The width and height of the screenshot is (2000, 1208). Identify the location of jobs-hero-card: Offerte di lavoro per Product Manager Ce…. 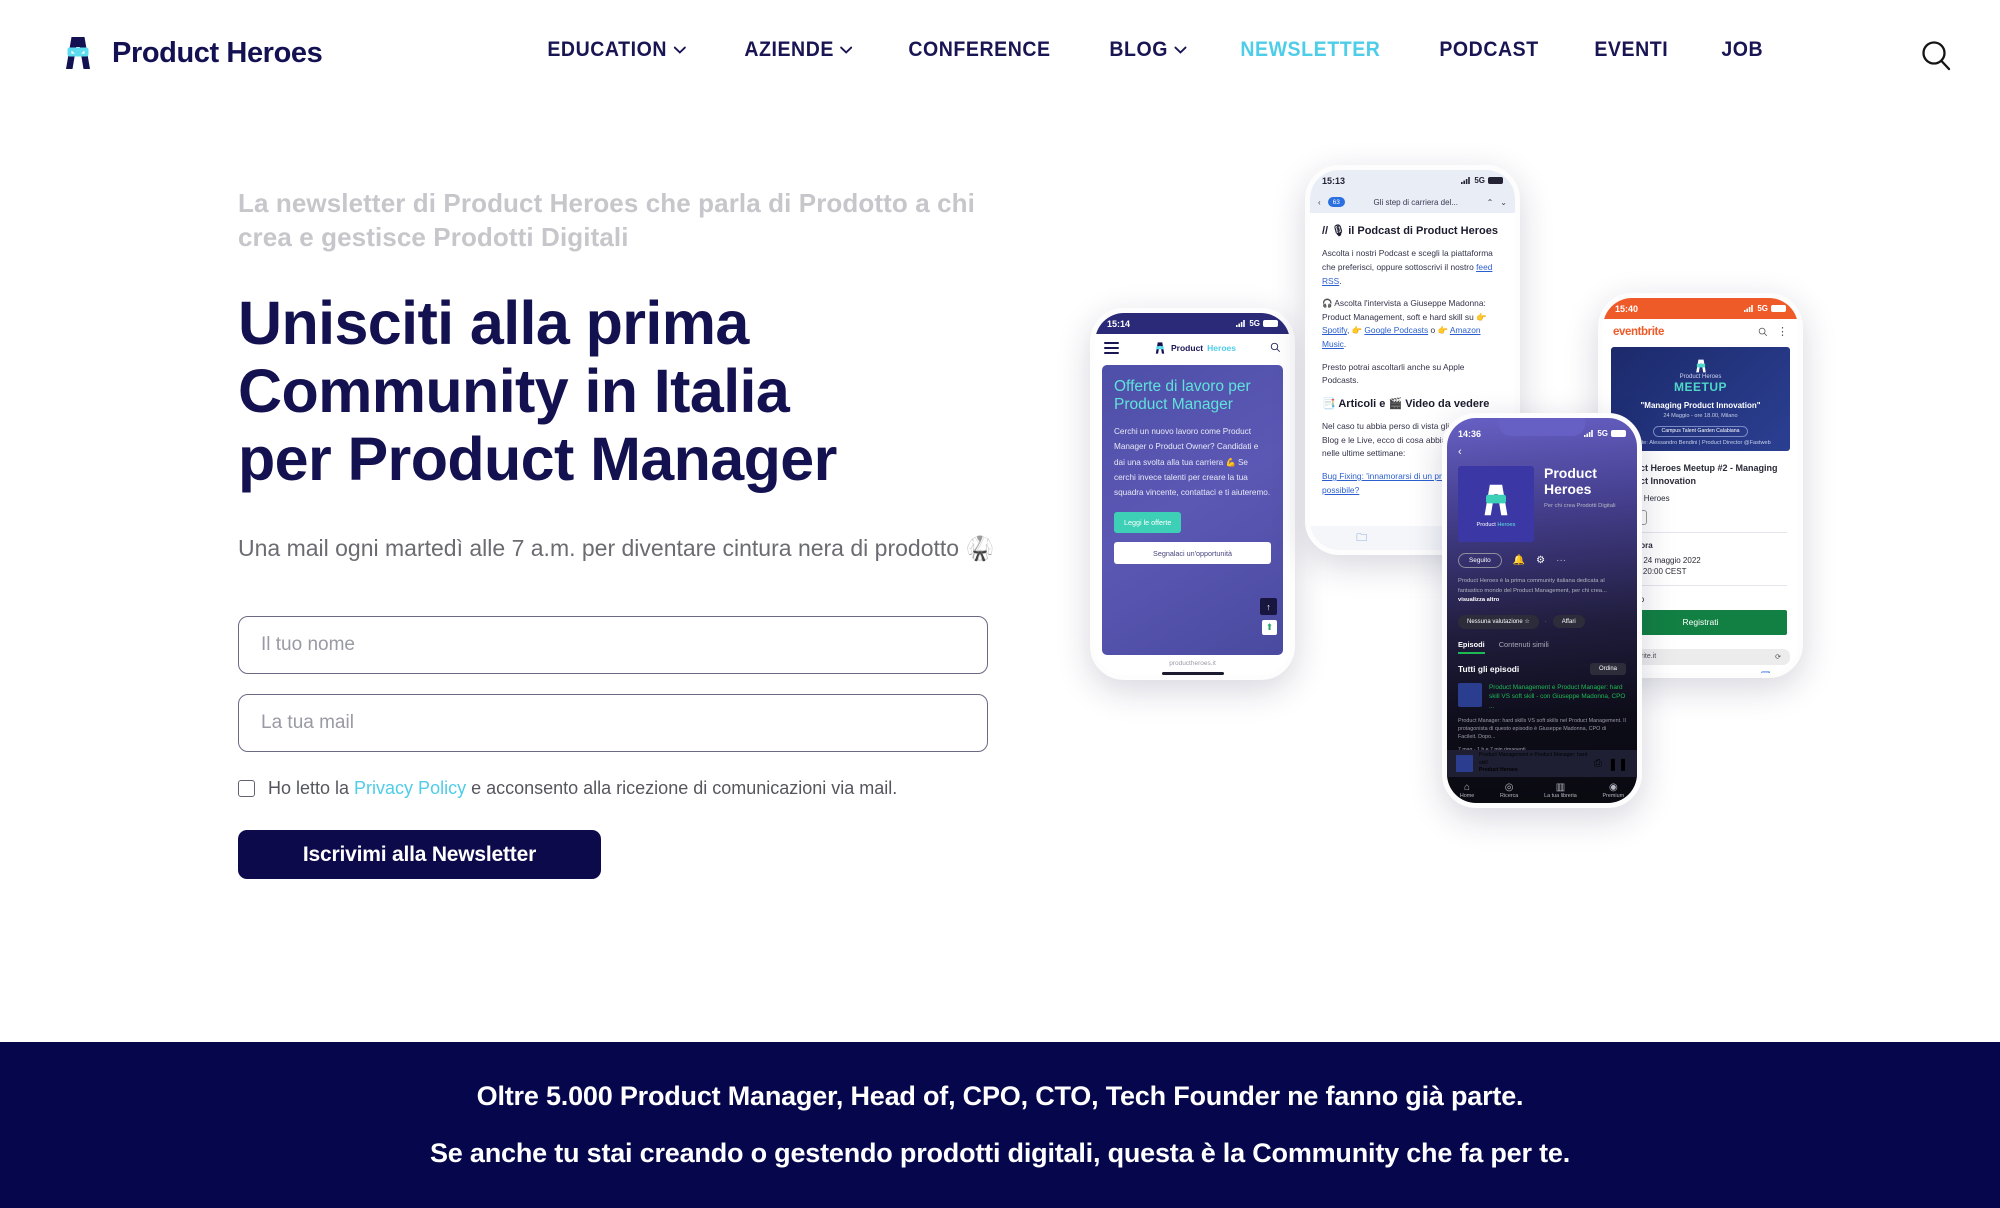
(1192, 510).